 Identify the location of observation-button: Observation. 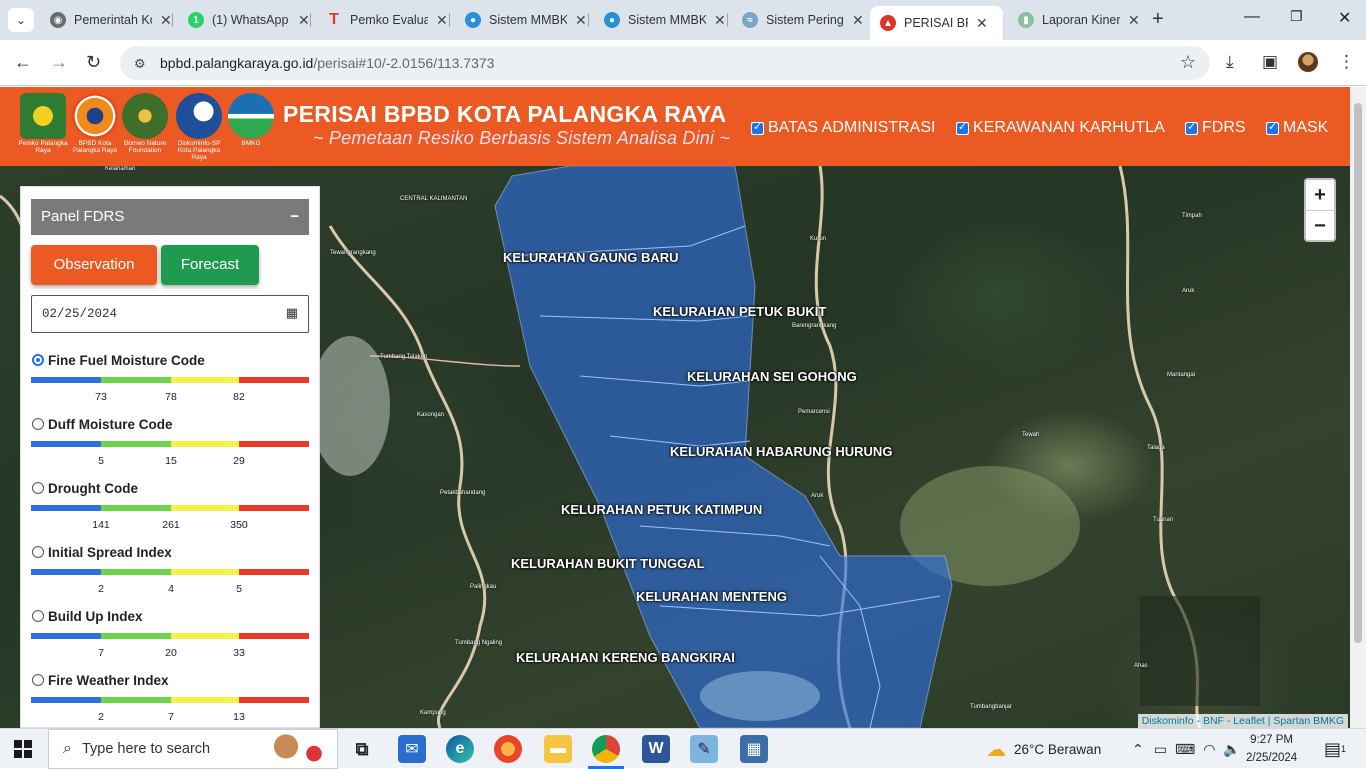
(94, 265).